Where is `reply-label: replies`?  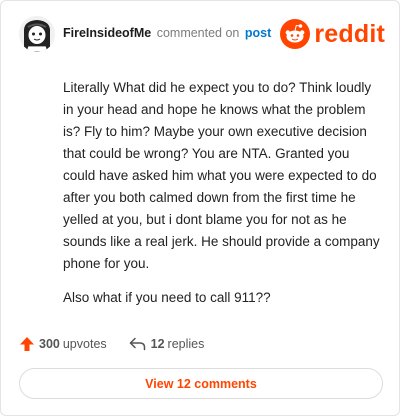
reply-label: replies is located at coordinates (186, 344).